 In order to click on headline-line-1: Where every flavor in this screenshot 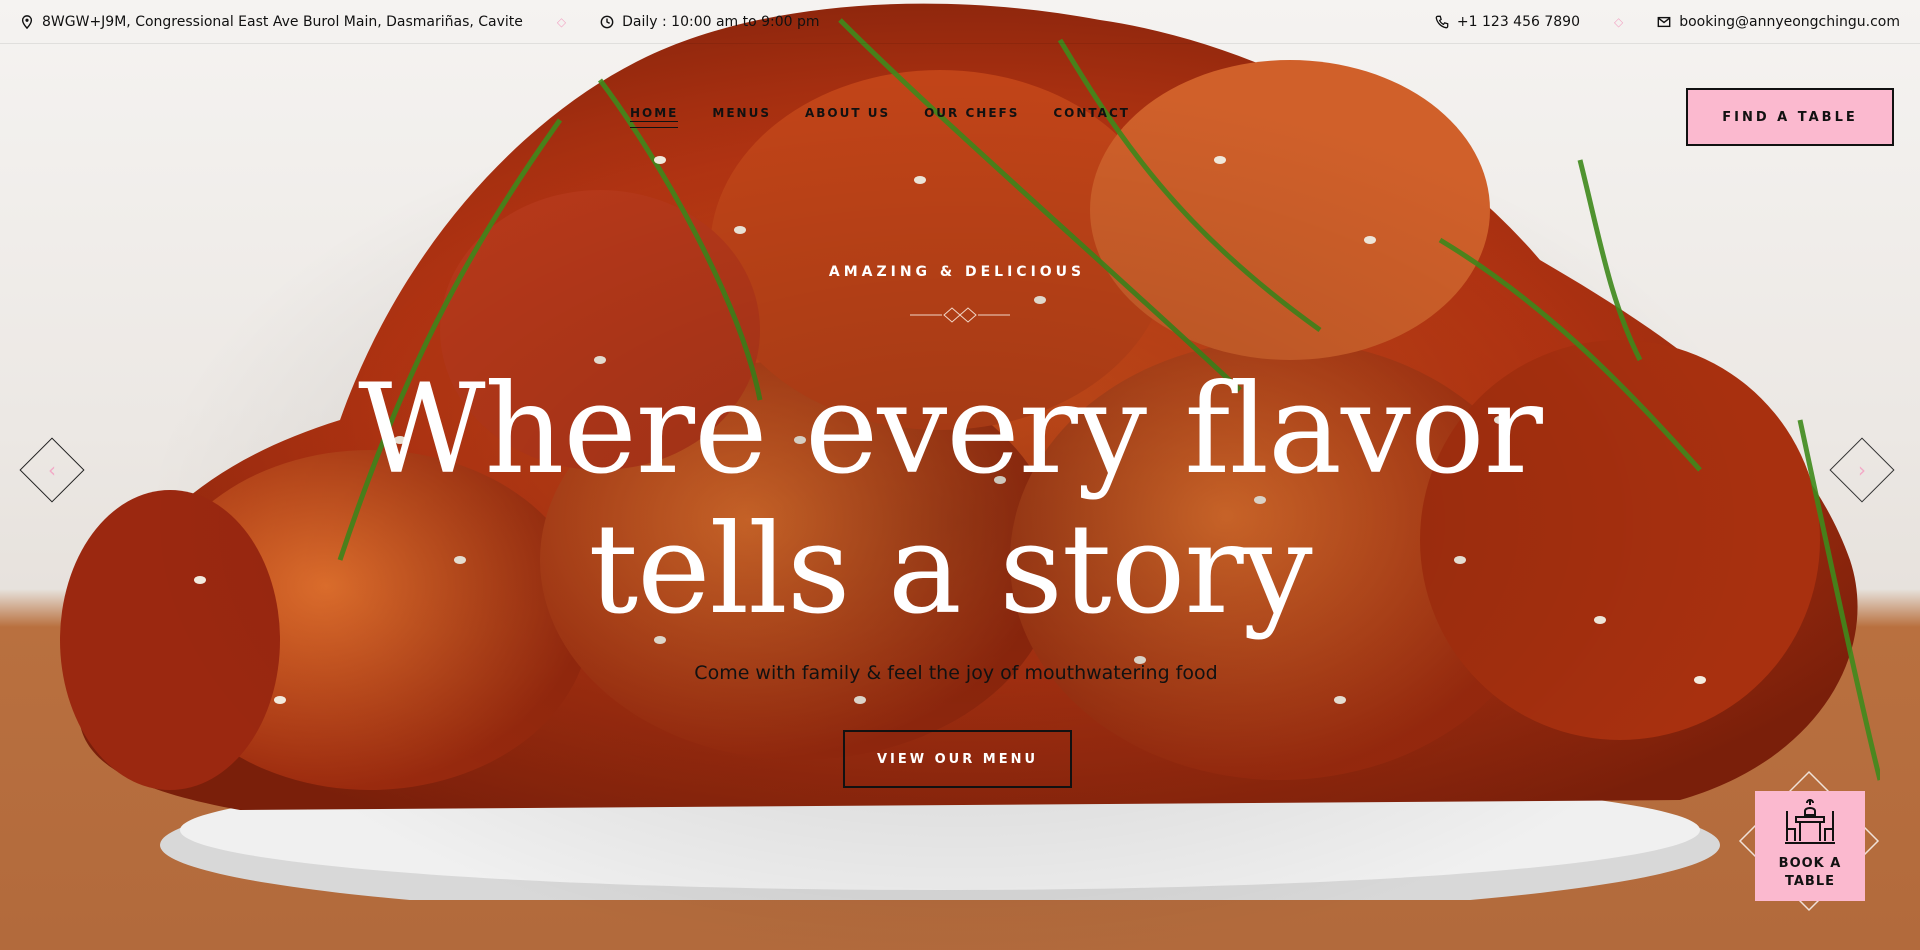, I will do `click(950, 430)`.